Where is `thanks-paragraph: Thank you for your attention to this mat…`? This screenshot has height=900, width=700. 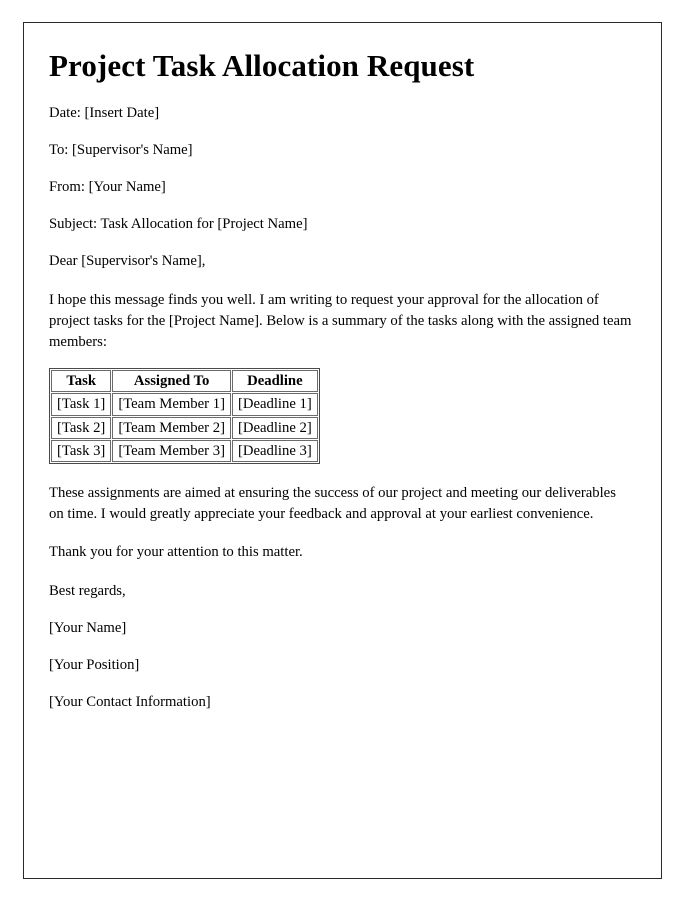 thanks-paragraph: Thank you for your attention to this mat… is located at coordinates (176, 552).